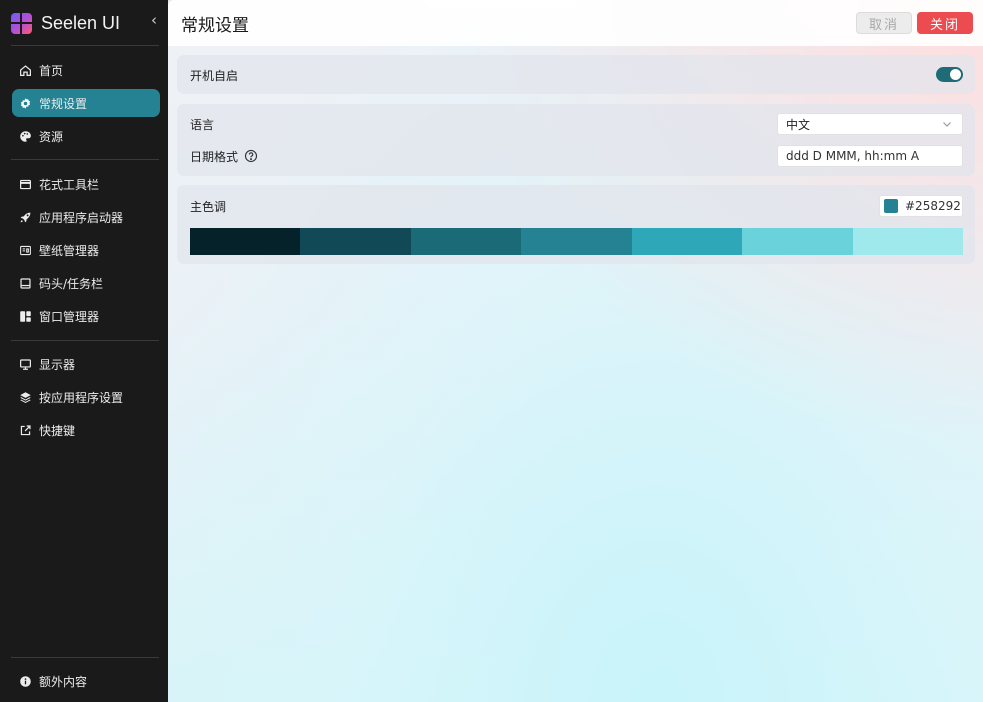  What do you see at coordinates (25, 397) in the screenshot?
I see `layers-icon` at bounding box center [25, 397].